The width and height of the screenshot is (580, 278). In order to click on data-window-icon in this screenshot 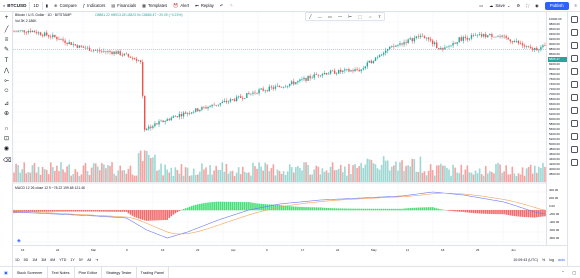, I will do `click(574, 45)`.